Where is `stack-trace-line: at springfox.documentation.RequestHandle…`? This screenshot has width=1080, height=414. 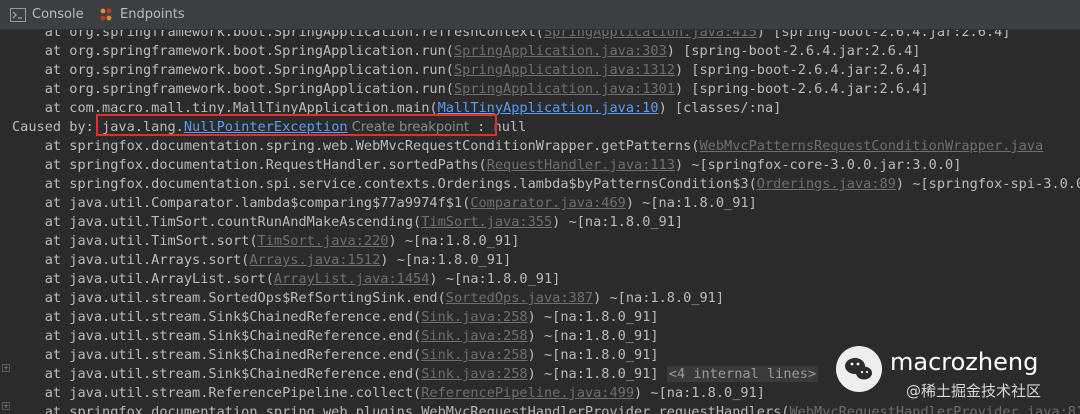 stack-trace-line: at springfox.documentation.RequestHandle… is located at coordinates (487, 165).